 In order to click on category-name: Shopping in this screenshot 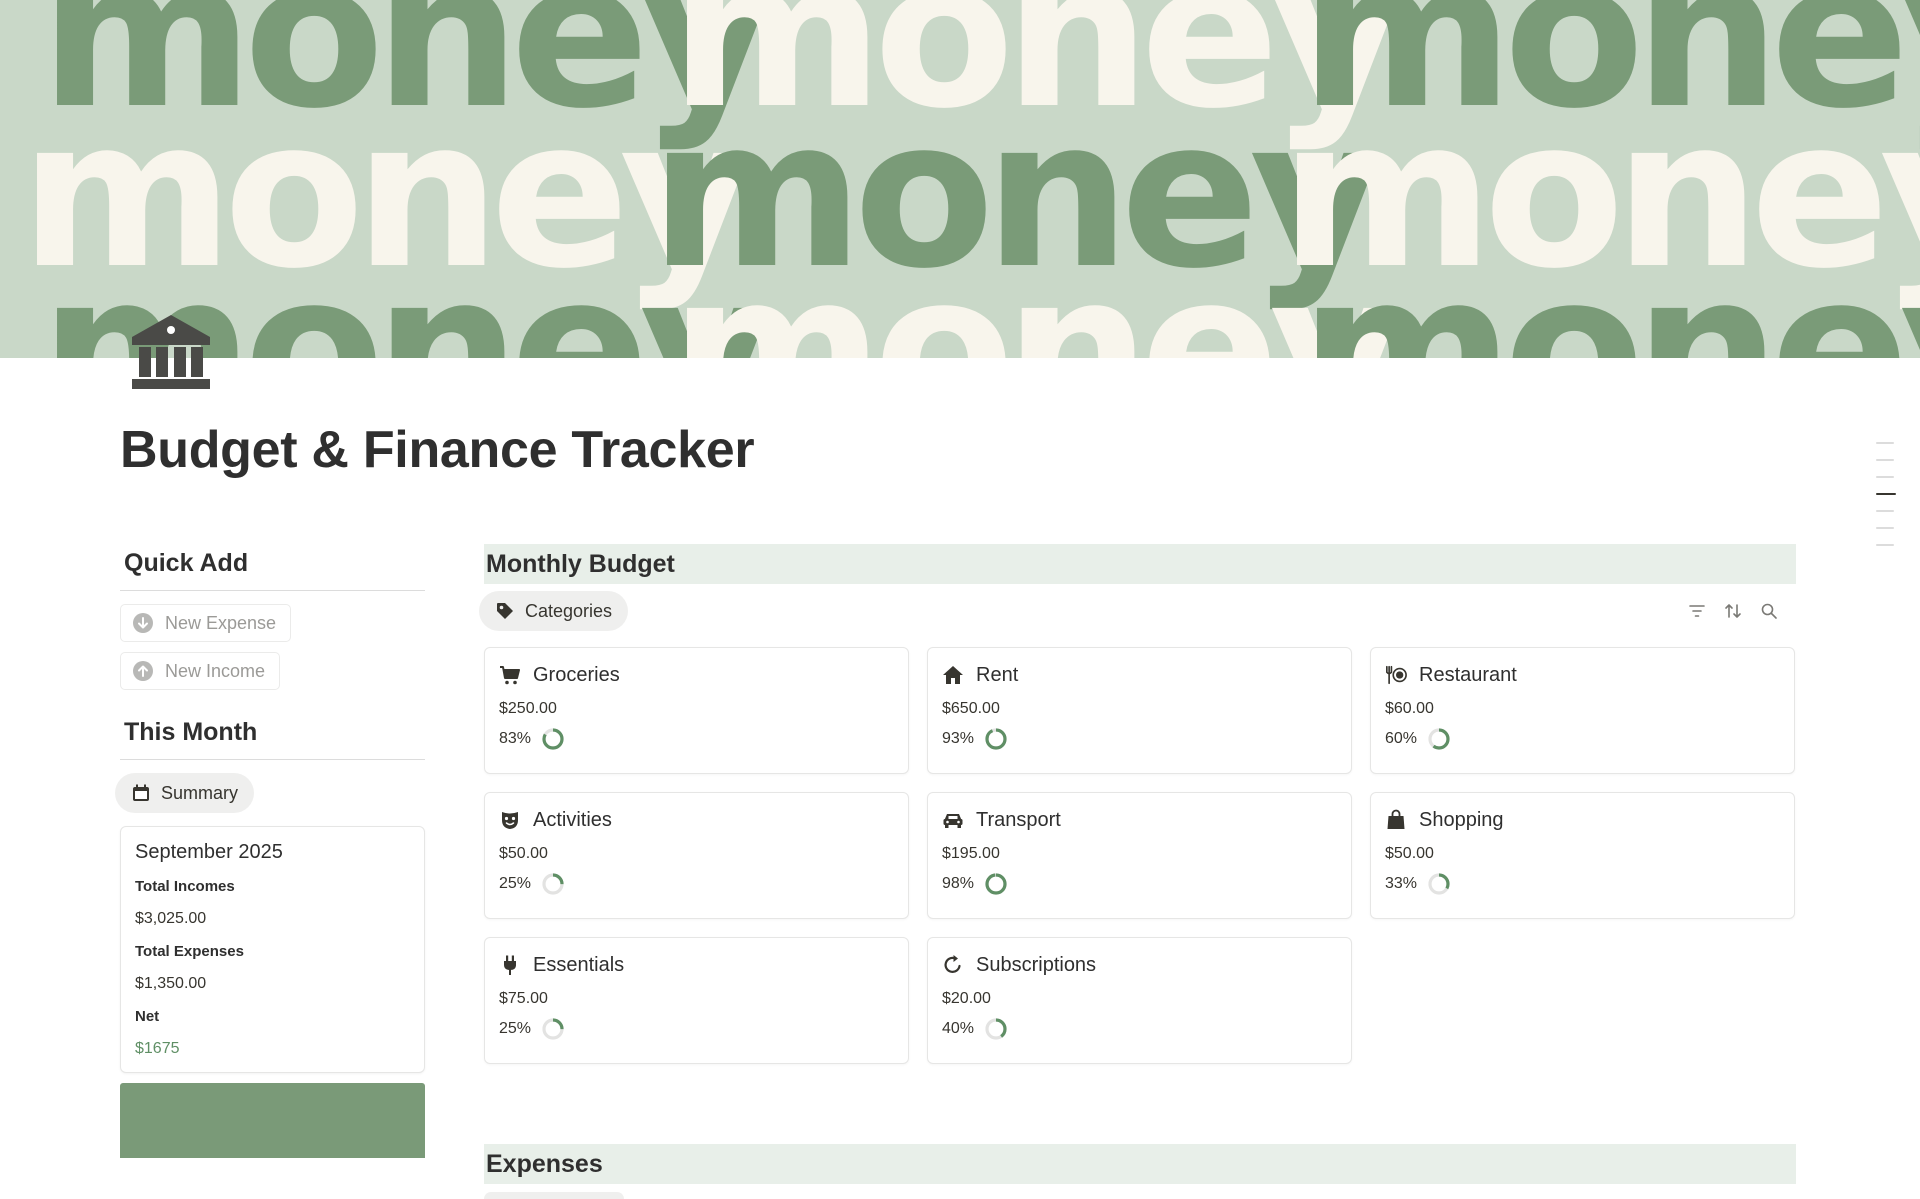, I will do `click(1461, 819)`.